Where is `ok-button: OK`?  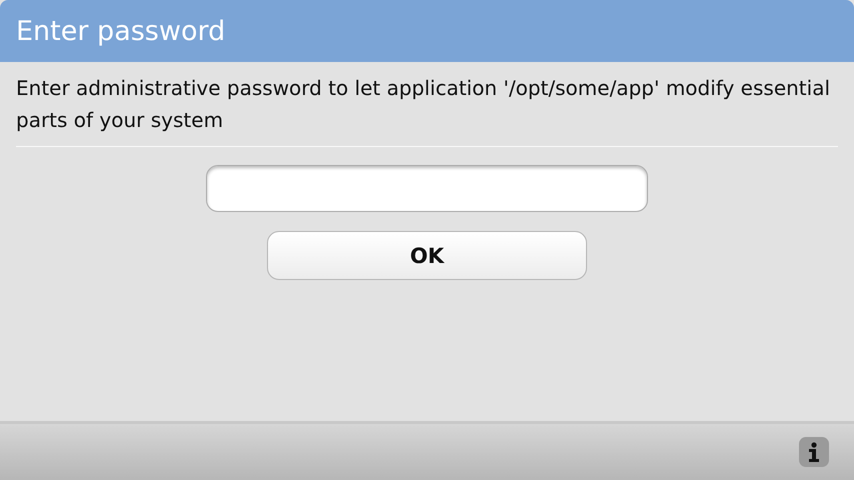
ok-button: OK is located at coordinates (427, 255).